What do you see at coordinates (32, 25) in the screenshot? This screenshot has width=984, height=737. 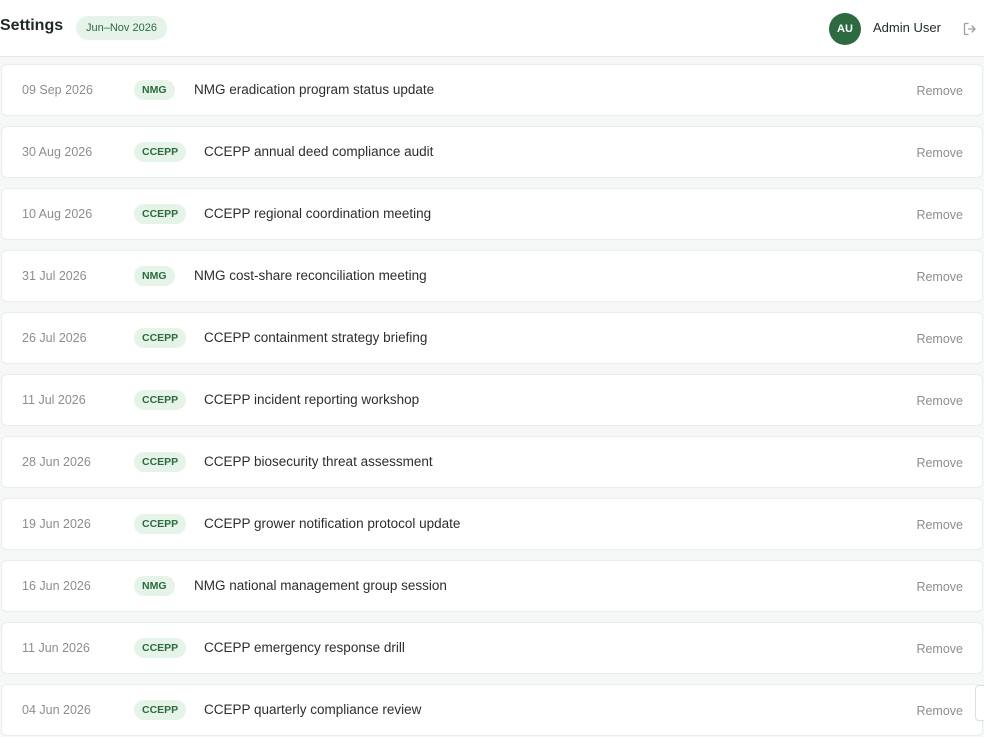 I see `page-title: Settings` at bounding box center [32, 25].